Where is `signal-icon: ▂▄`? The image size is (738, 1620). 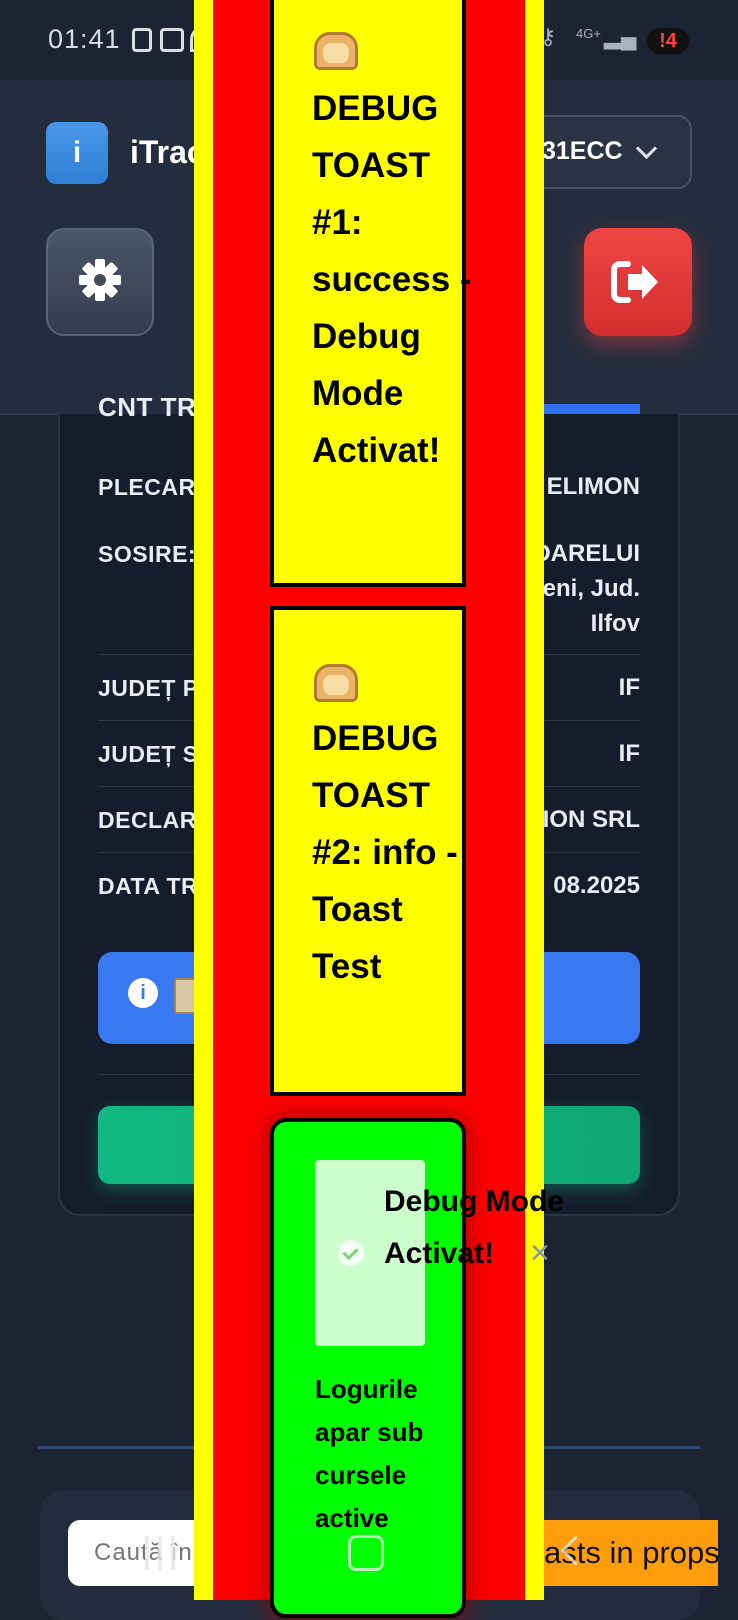 signal-icon: ▂▄ is located at coordinates (620, 36).